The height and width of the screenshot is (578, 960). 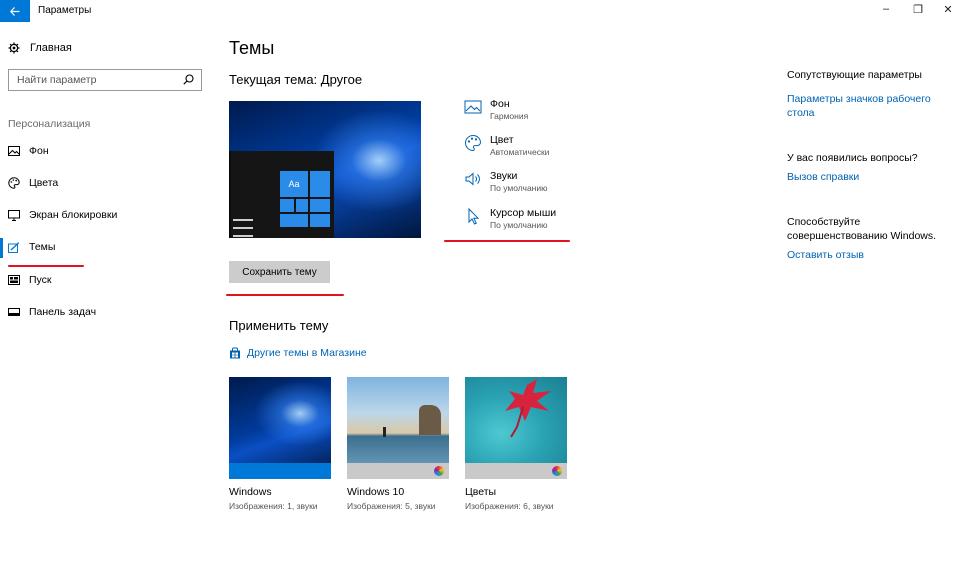 I want to click on sidebar-item-label: Пуск, so click(x=40, y=280).